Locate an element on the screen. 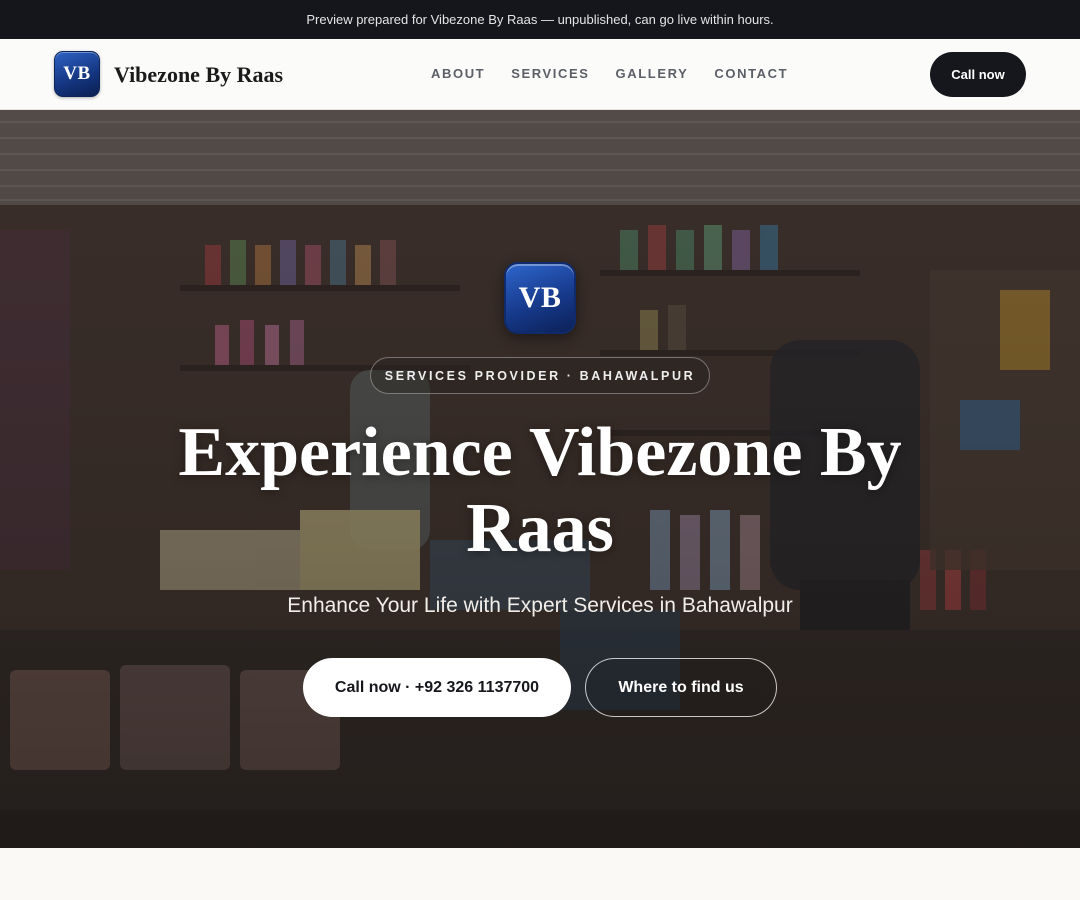 The width and height of the screenshot is (1080, 900). logo-initials: VB is located at coordinates (77, 73).